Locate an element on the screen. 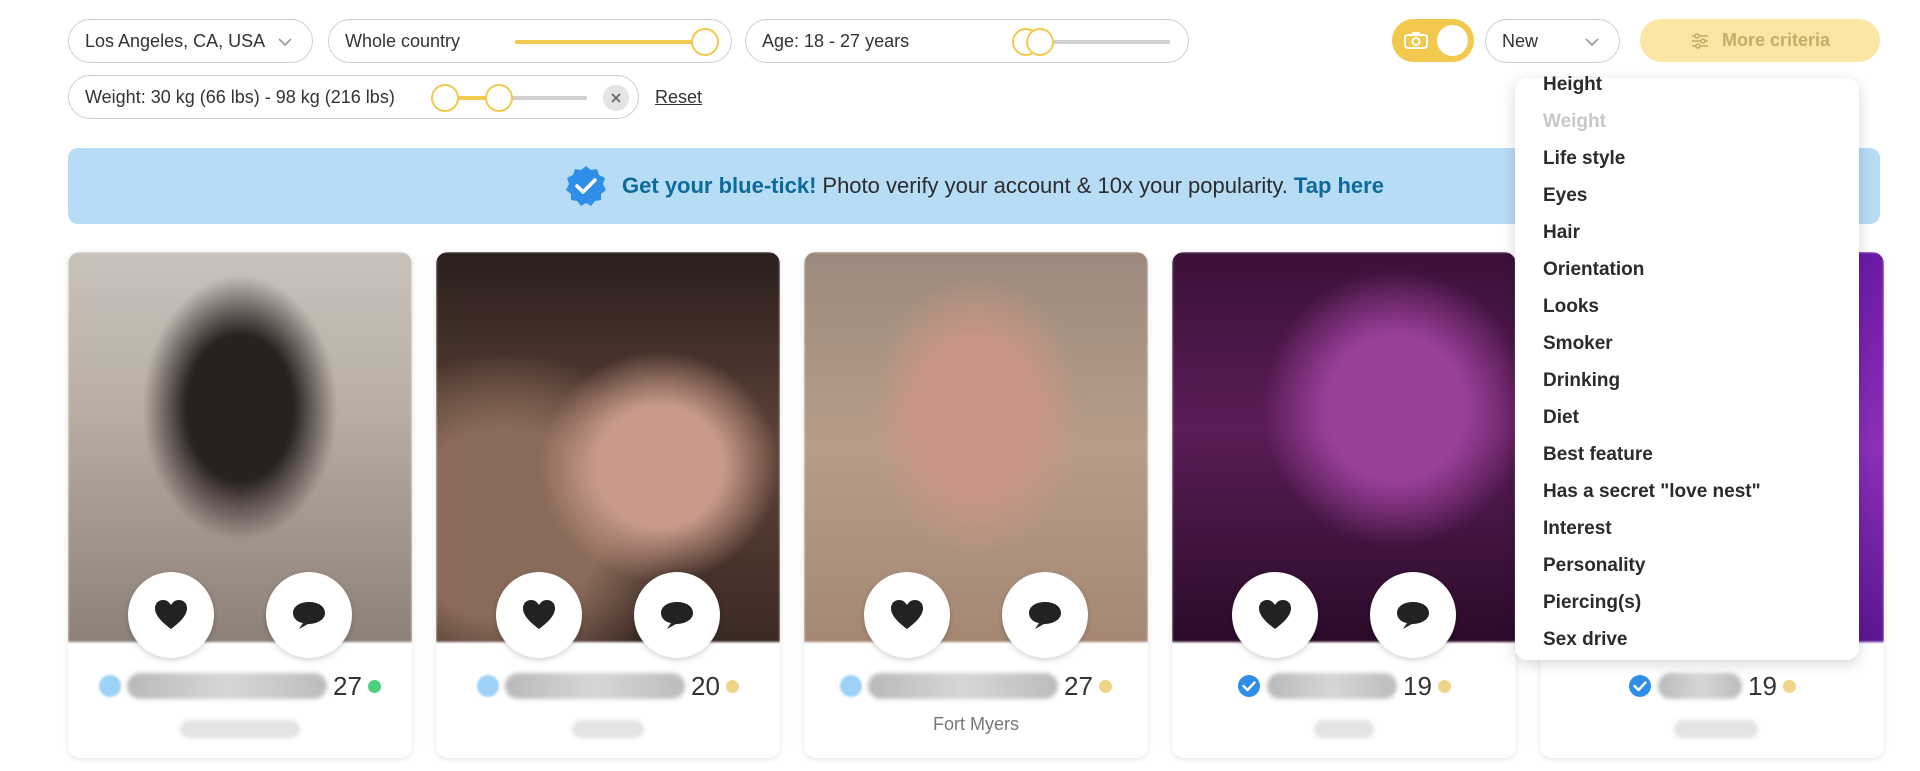  toggle-knob is located at coordinates (1452, 40).